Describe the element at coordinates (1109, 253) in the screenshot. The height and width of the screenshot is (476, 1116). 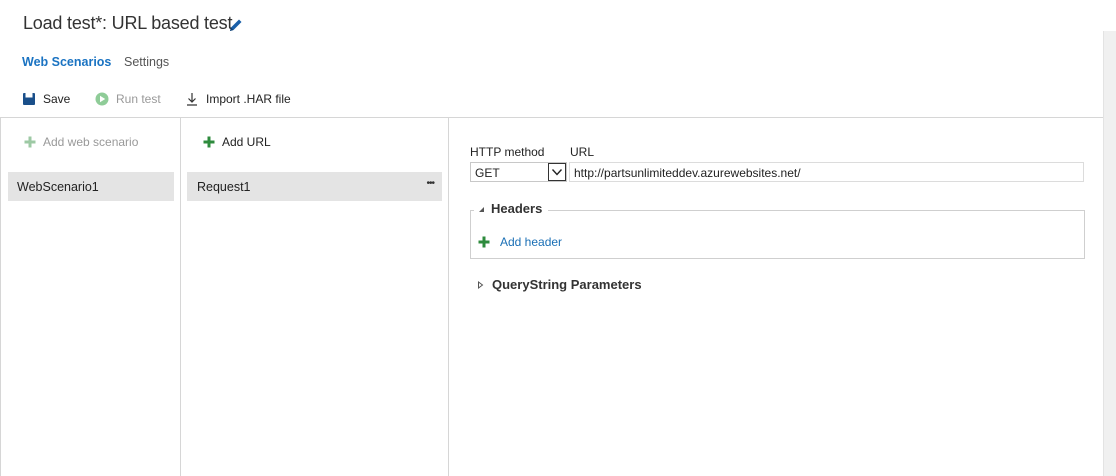
I see `vertical-scrollbar` at that location.